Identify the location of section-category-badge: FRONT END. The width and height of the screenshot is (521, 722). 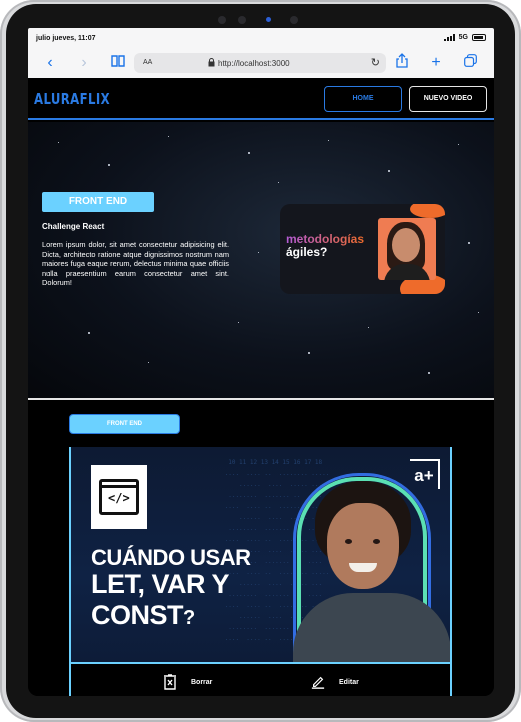
(124, 424).